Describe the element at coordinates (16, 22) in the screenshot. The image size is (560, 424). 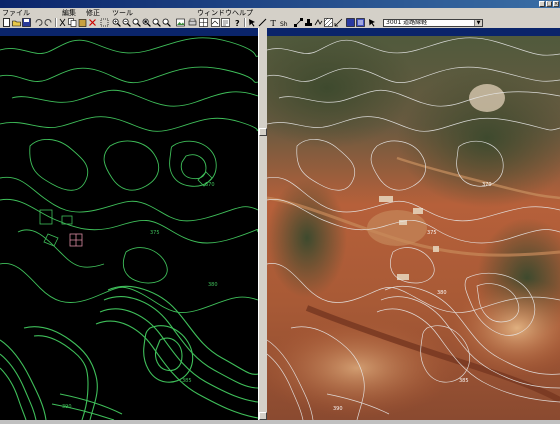
I see `open-folder-icon` at that location.